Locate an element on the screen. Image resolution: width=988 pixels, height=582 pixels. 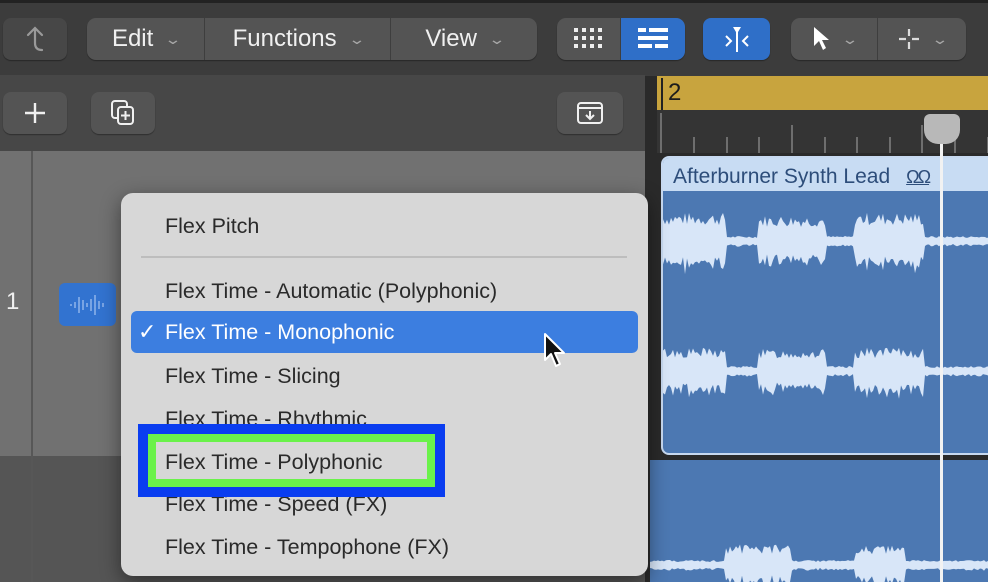
annotation-highlight-inner is located at coordinates (291, 460).